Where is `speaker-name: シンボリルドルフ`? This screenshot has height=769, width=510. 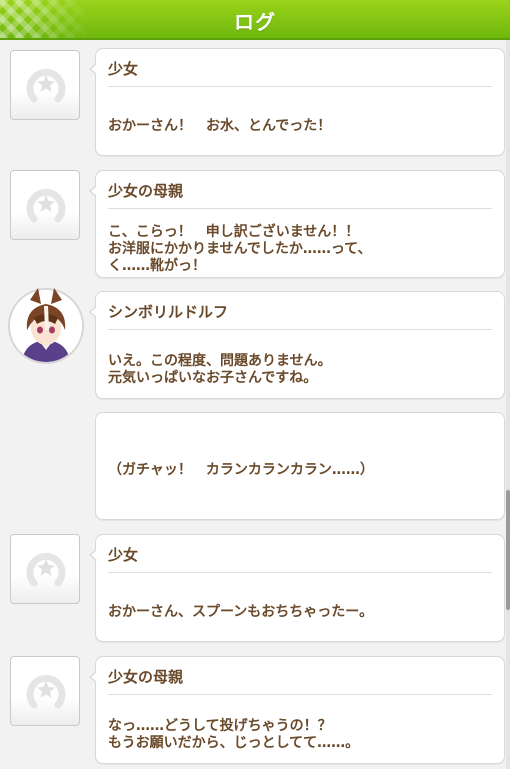 speaker-name: シンボリルドルフ is located at coordinates (168, 312).